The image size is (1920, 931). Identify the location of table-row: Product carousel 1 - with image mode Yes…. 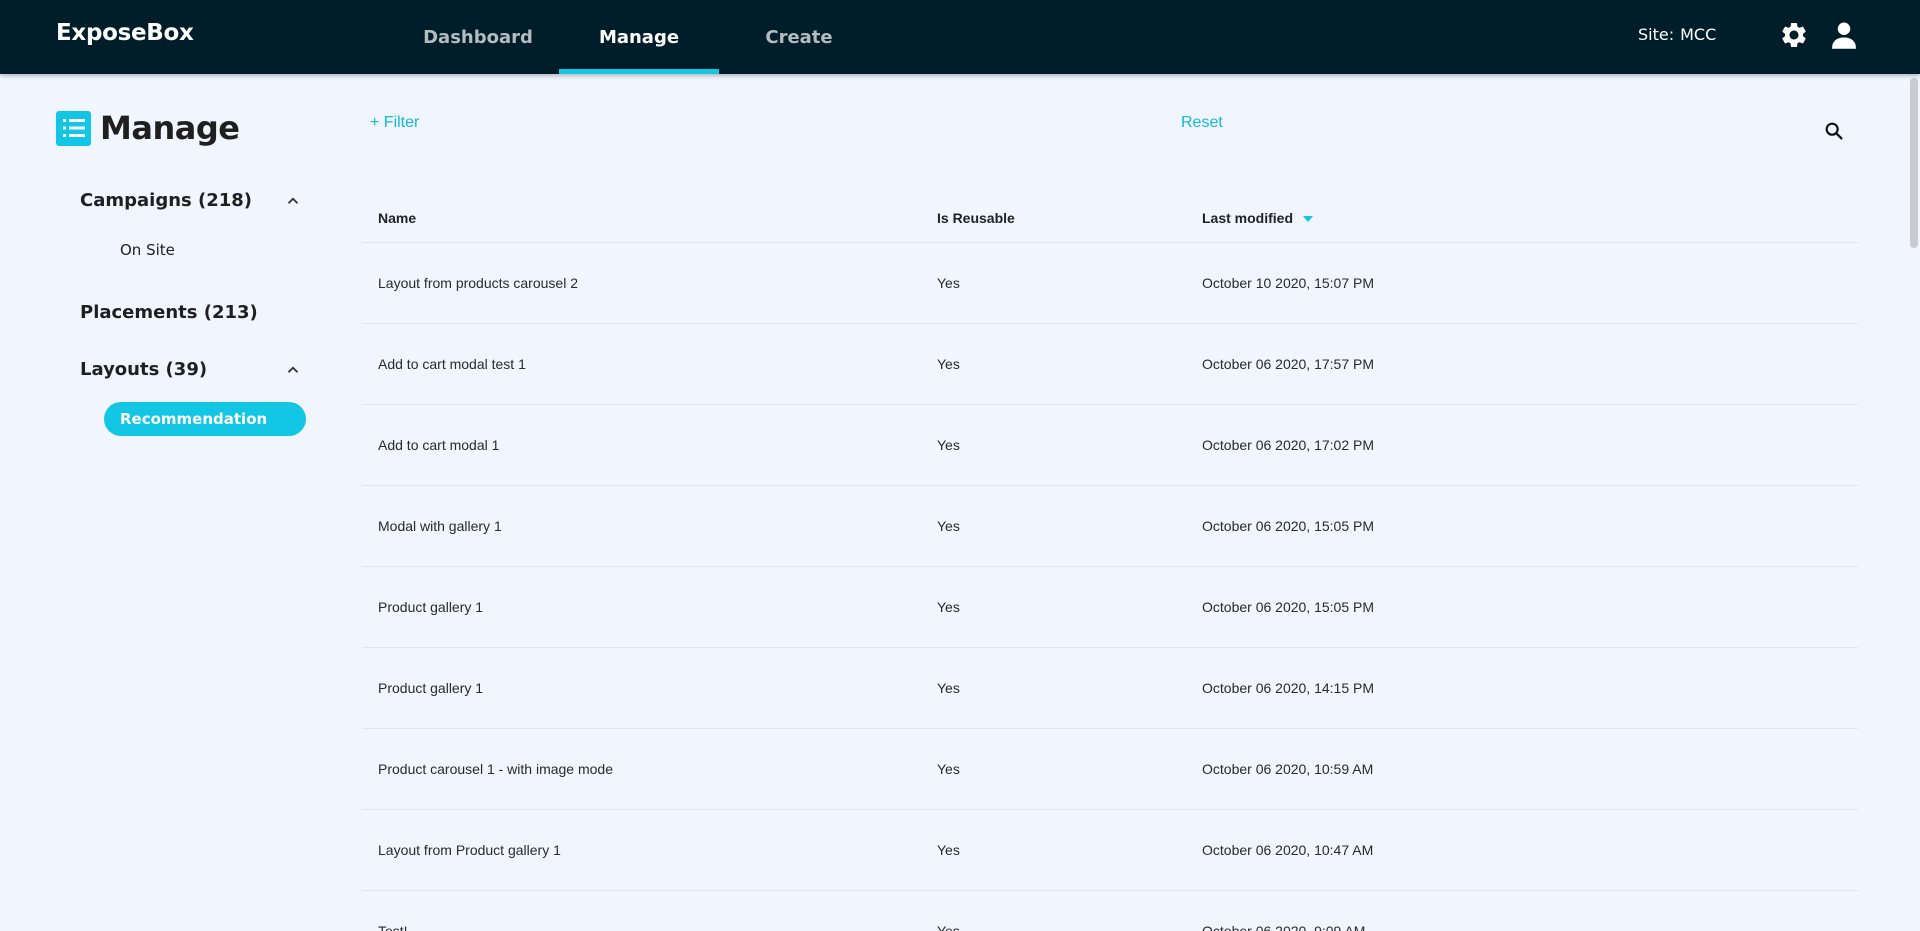
(1110, 769).